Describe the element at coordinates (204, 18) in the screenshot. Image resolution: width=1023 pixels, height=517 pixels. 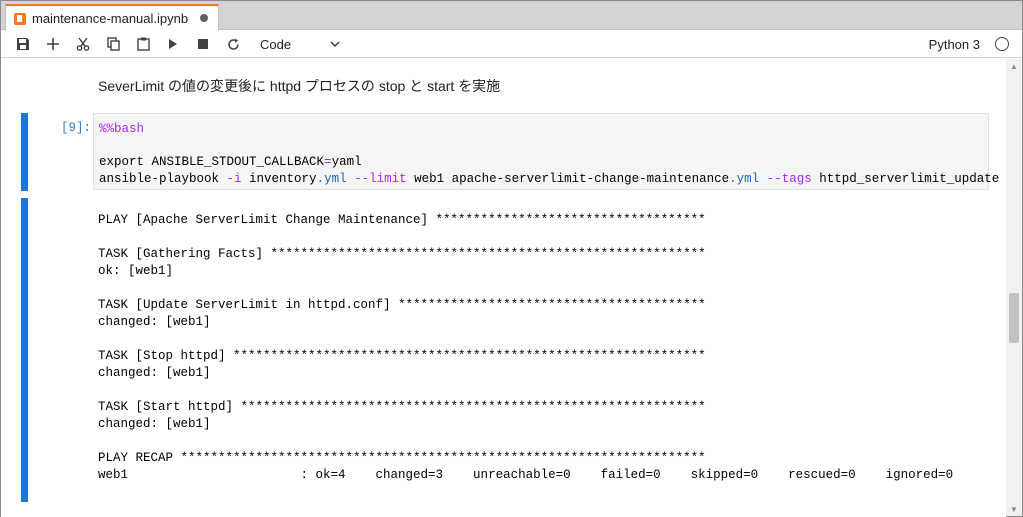
I see `unsaved-indicator-icon` at that location.